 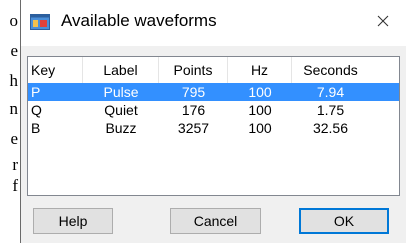 What do you see at coordinates (215, 221) in the screenshot?
I see `cancel-button: Cancel` at bounding box center [215, 221].